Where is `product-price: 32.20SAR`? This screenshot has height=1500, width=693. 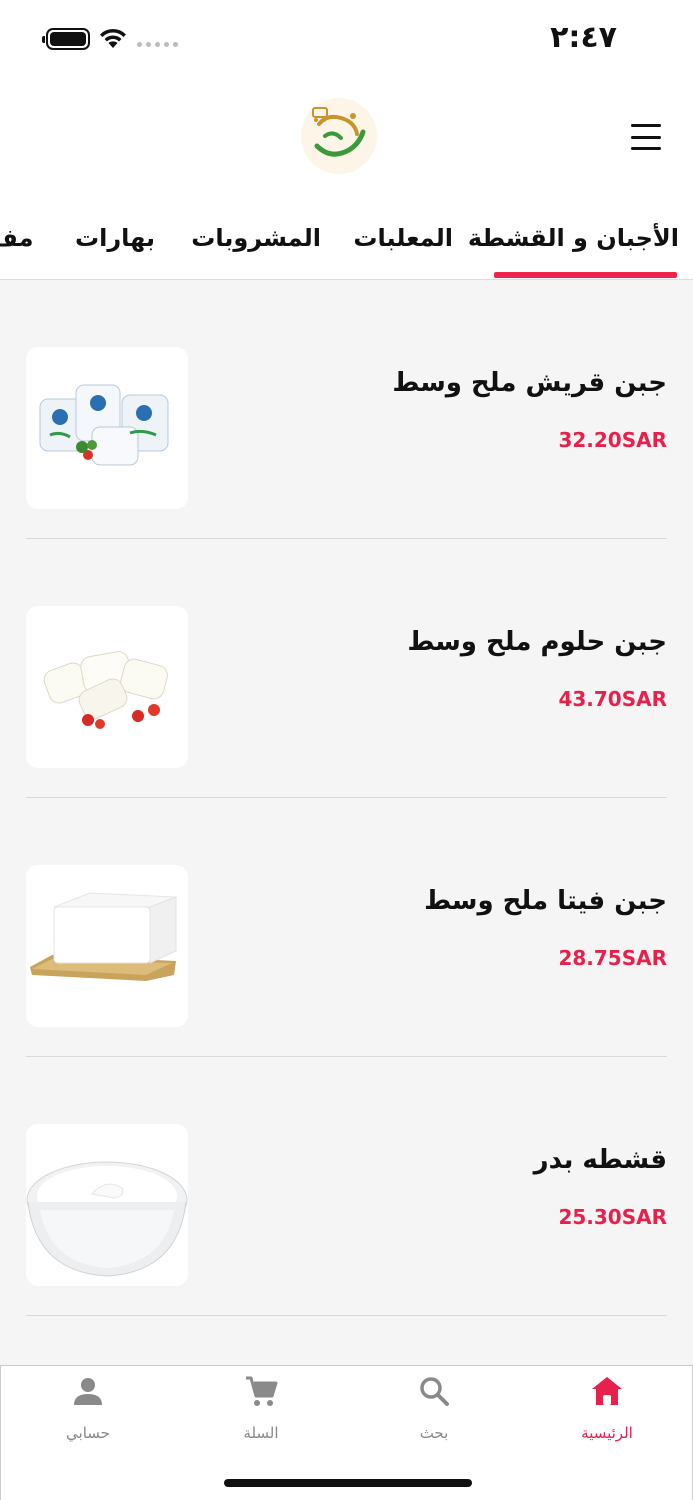 product-price: 32.20SAR is located at coordinates (612, 440).